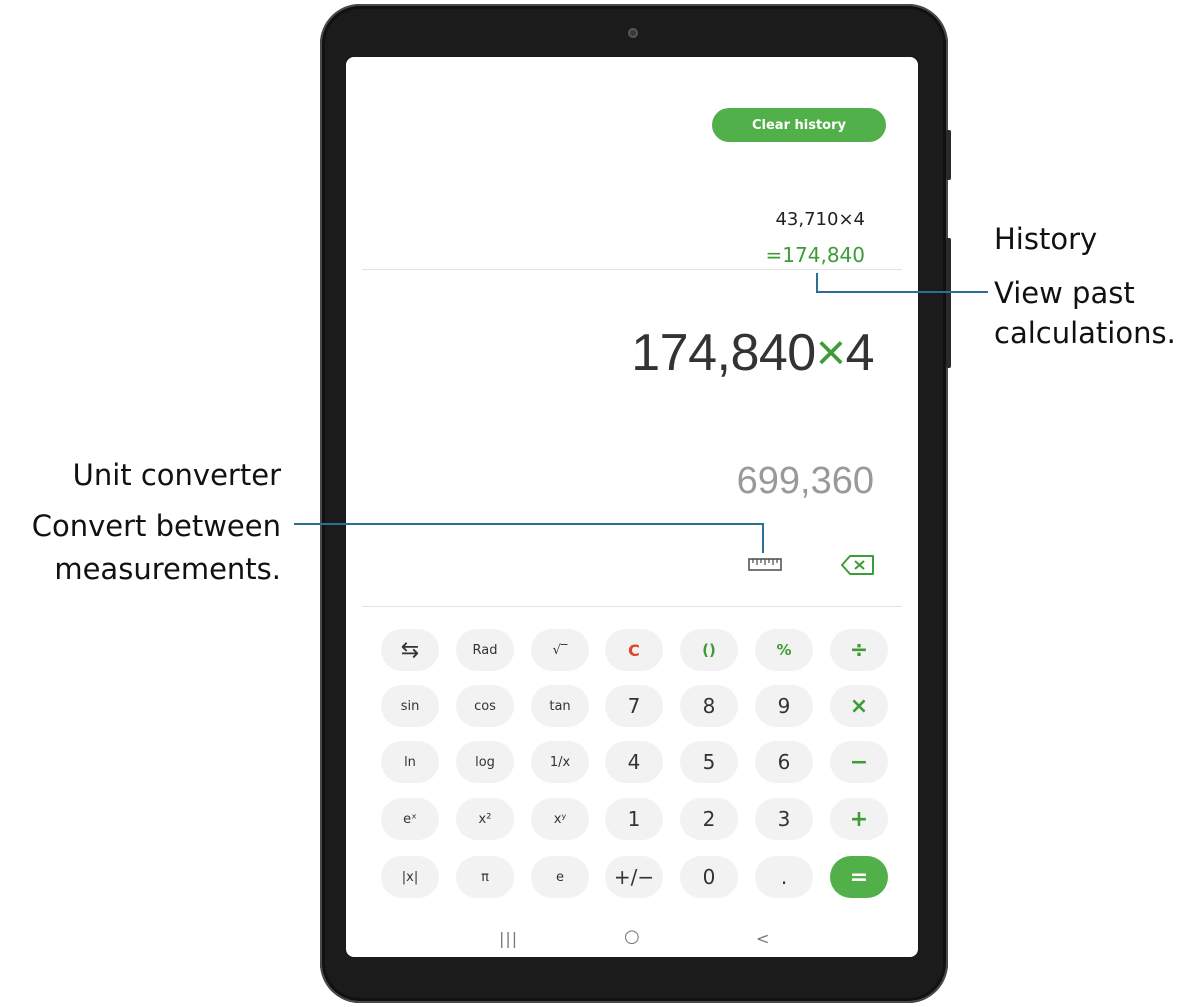 This screenshot has width=1199, height=1007. I want to click on exp-button: eˣ, so click(410, 819).